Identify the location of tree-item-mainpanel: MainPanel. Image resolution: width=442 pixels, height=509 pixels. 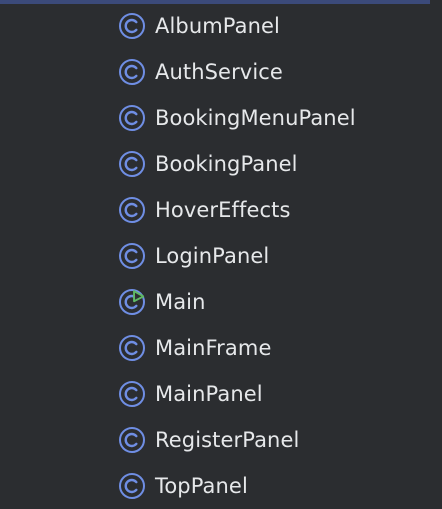
(237, 394).